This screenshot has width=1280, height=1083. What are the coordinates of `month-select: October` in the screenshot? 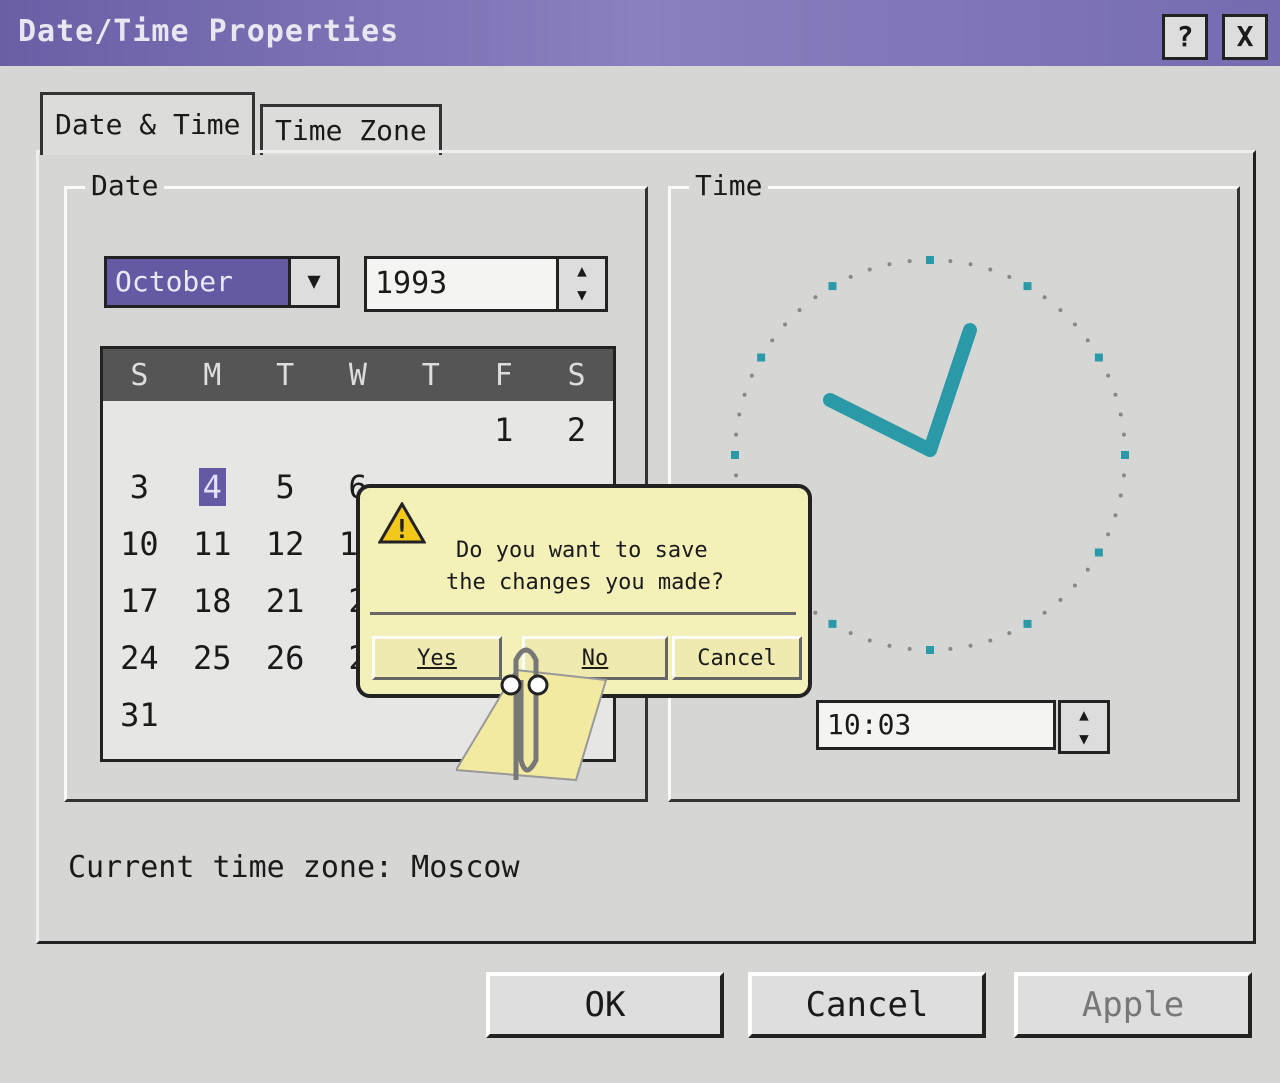 It's located at (201, 282).